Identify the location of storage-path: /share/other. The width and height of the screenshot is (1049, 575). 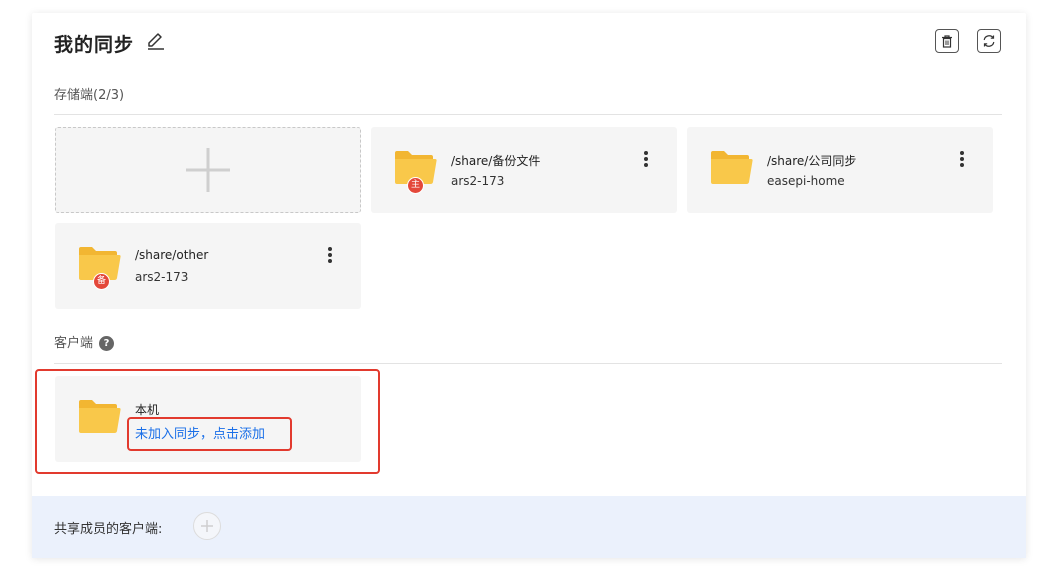
(172, 255).